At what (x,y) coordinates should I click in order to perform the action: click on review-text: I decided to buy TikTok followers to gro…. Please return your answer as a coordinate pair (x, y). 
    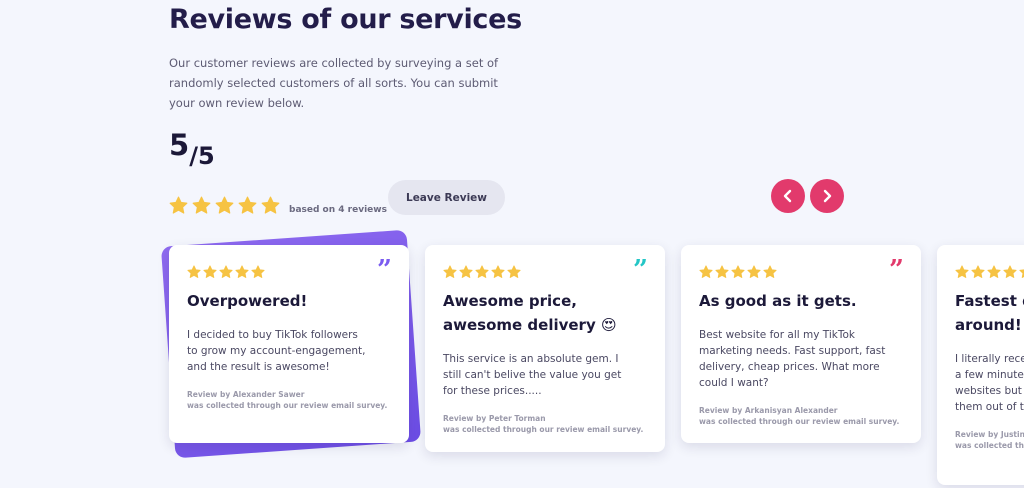
    Looking at the image, I should click on (276, 351).